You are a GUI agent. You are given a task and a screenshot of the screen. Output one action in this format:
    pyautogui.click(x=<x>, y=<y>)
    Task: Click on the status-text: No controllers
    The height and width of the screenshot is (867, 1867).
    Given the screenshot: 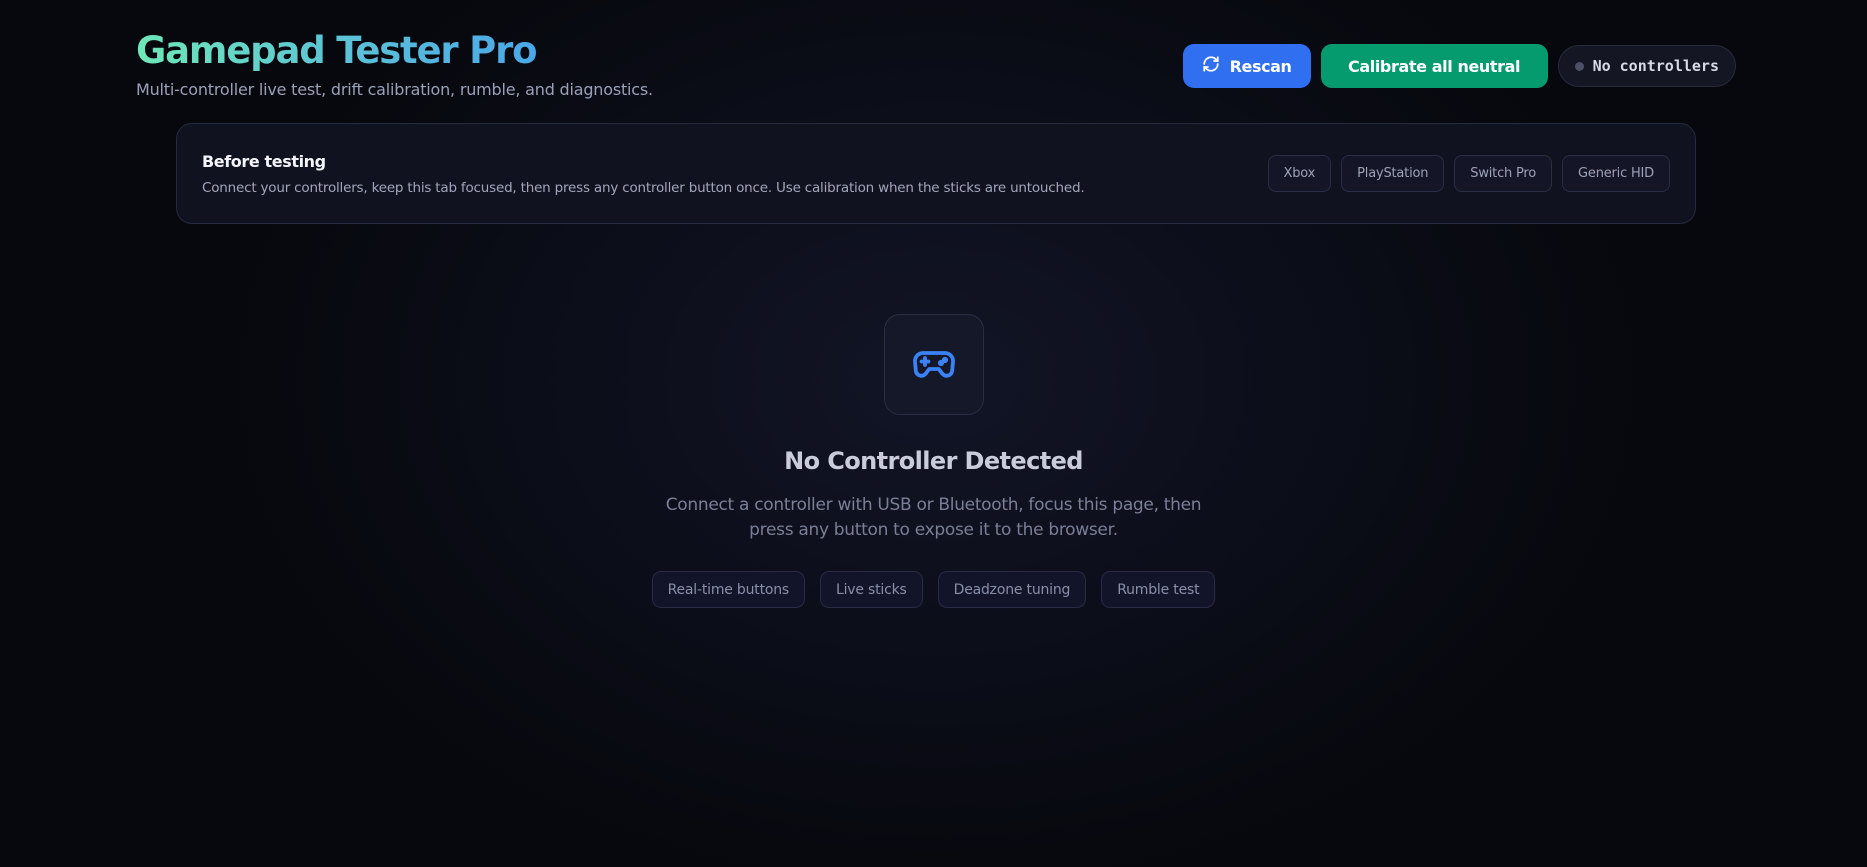 What is the action you would take?
    pyautogui.click(x=1655, y=66)
    